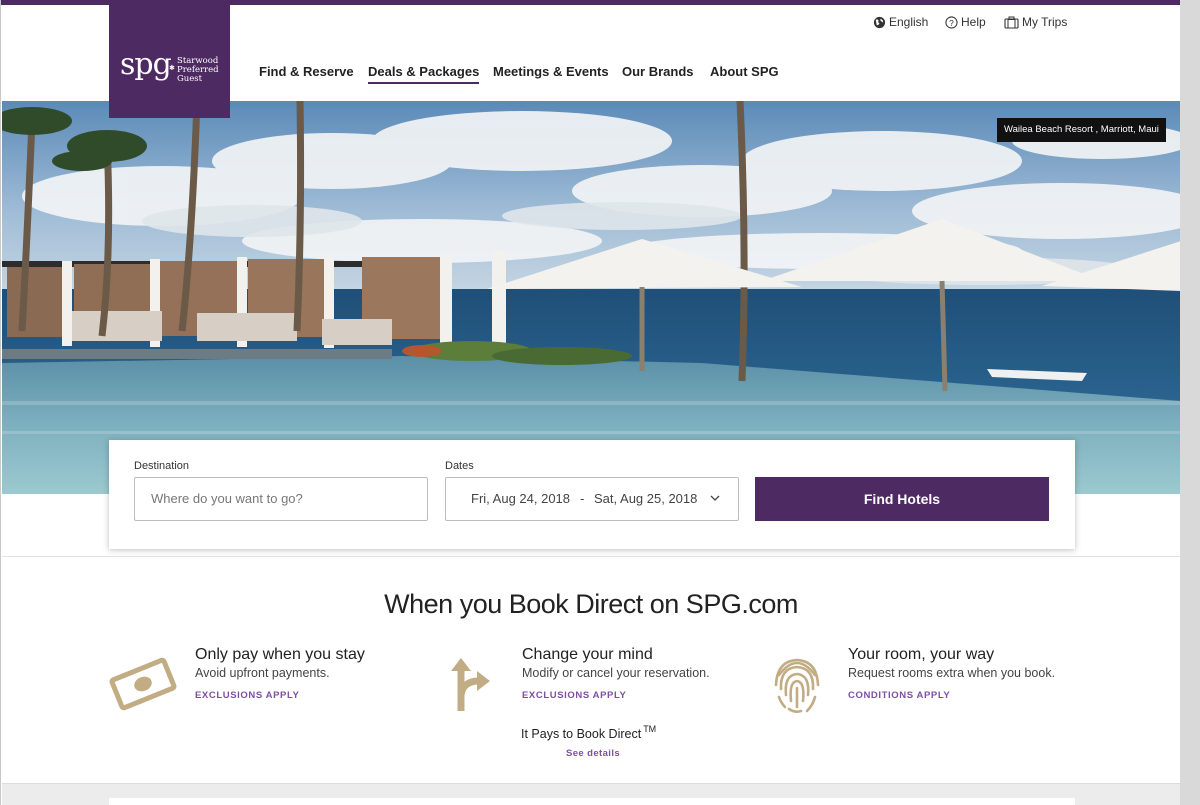  I want to click on window-edge, so click(1190, 402).